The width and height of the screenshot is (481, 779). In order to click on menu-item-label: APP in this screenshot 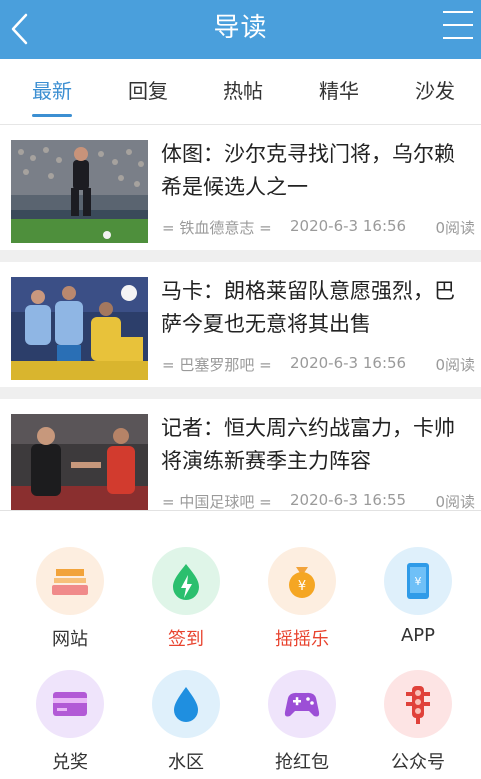, I will do `click(418, 635)`.